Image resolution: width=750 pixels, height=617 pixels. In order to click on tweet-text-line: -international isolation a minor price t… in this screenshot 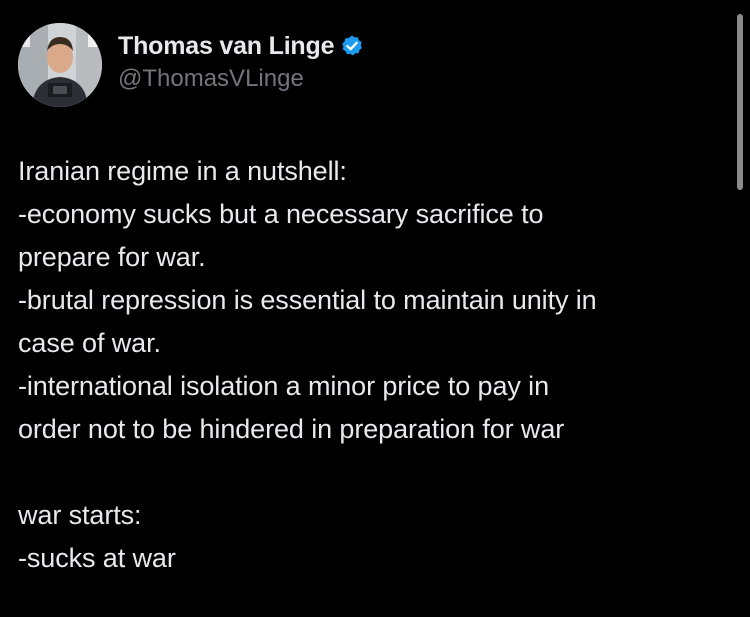, I will do `click(283, 386)`.